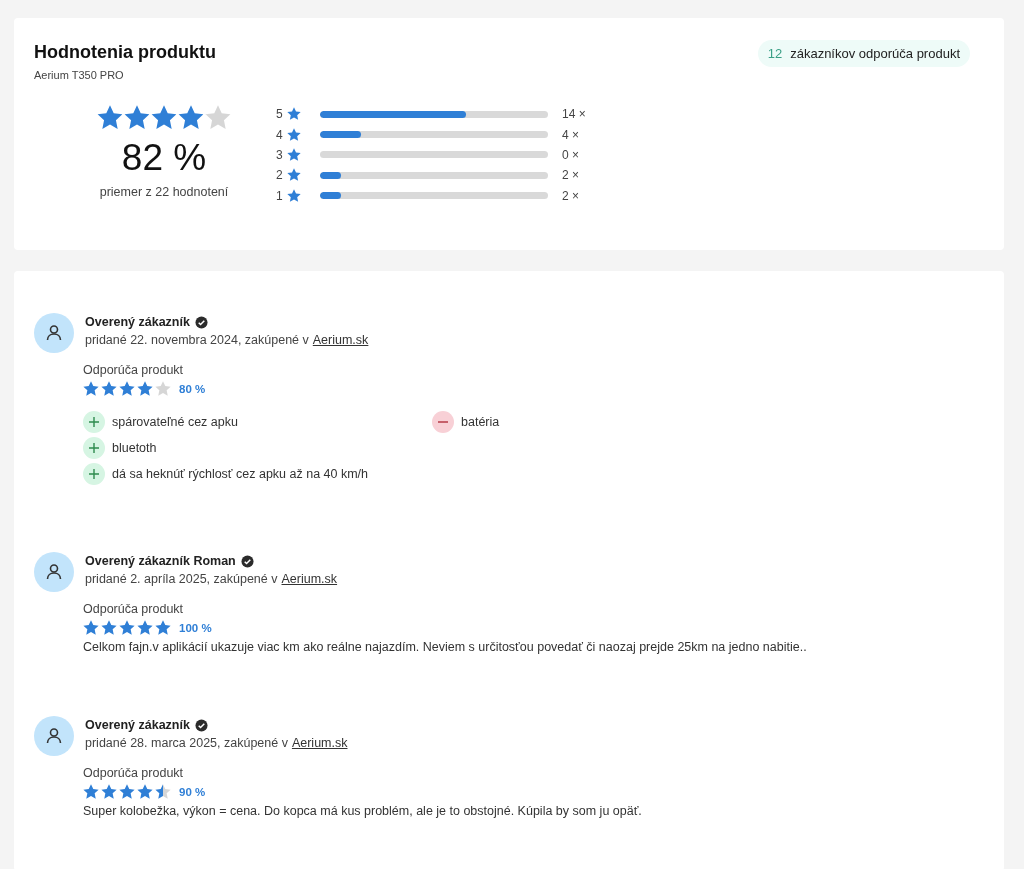 This screenshot has width=1024, height=869. What do you see at coordinates (480, 422) in the screenshot?
I see `con-text: batéria` at bounding box center [480, 422].